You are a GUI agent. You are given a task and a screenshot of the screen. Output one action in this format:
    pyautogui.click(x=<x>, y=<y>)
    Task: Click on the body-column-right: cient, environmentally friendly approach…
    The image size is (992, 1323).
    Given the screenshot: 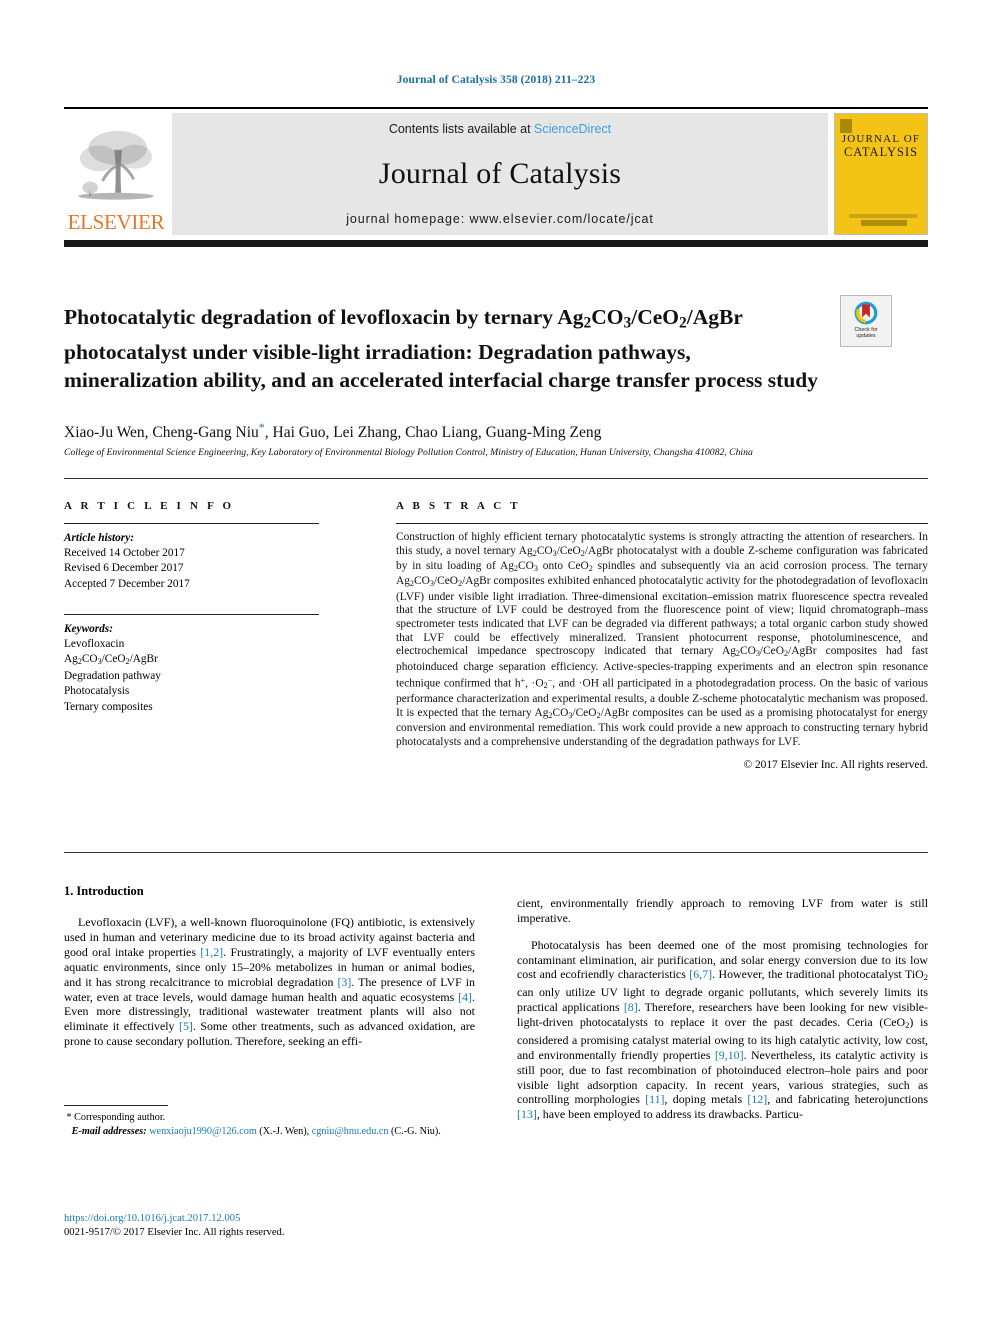 What is the action you would take?
    pyautogui.click(x=722, y=1011)
    